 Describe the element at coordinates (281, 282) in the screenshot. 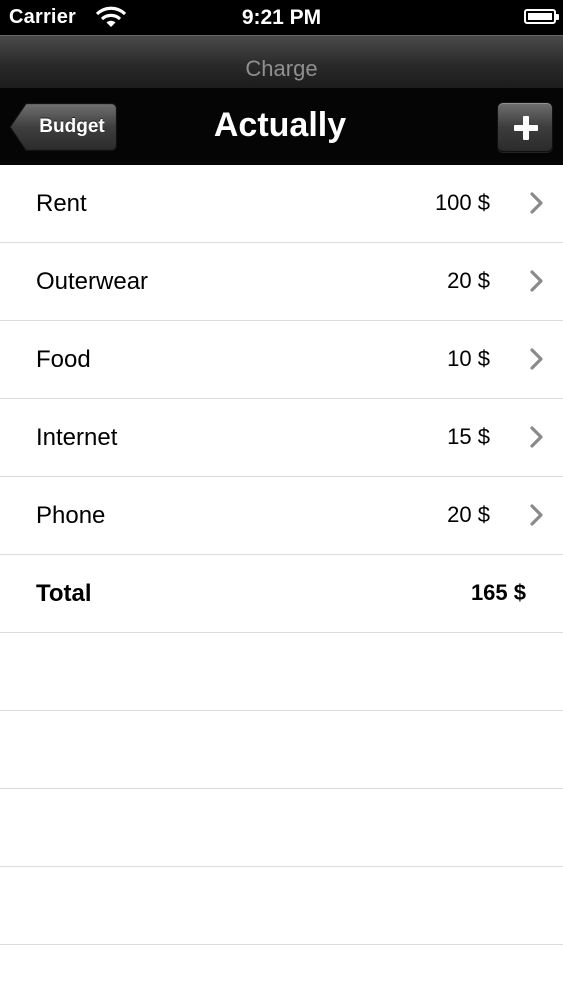

I see `list-item-outerwear: Outerwear 20 $` at that location.